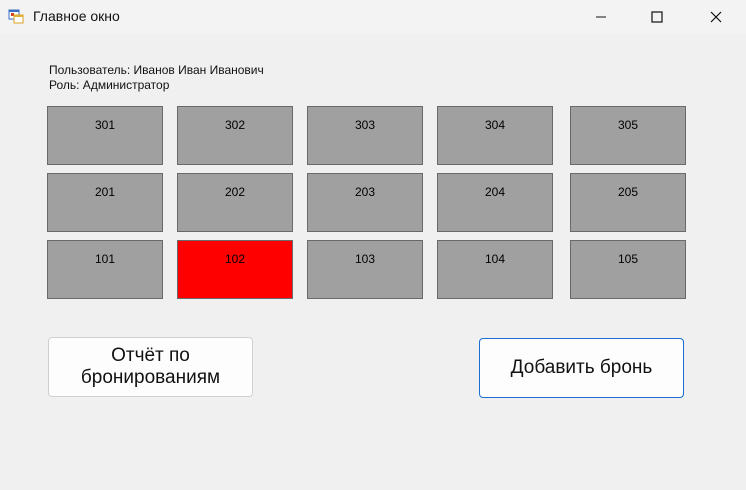  I want to click on user-name-label: Пользователь: Иванов Иван Иванович, so click(156, 70).